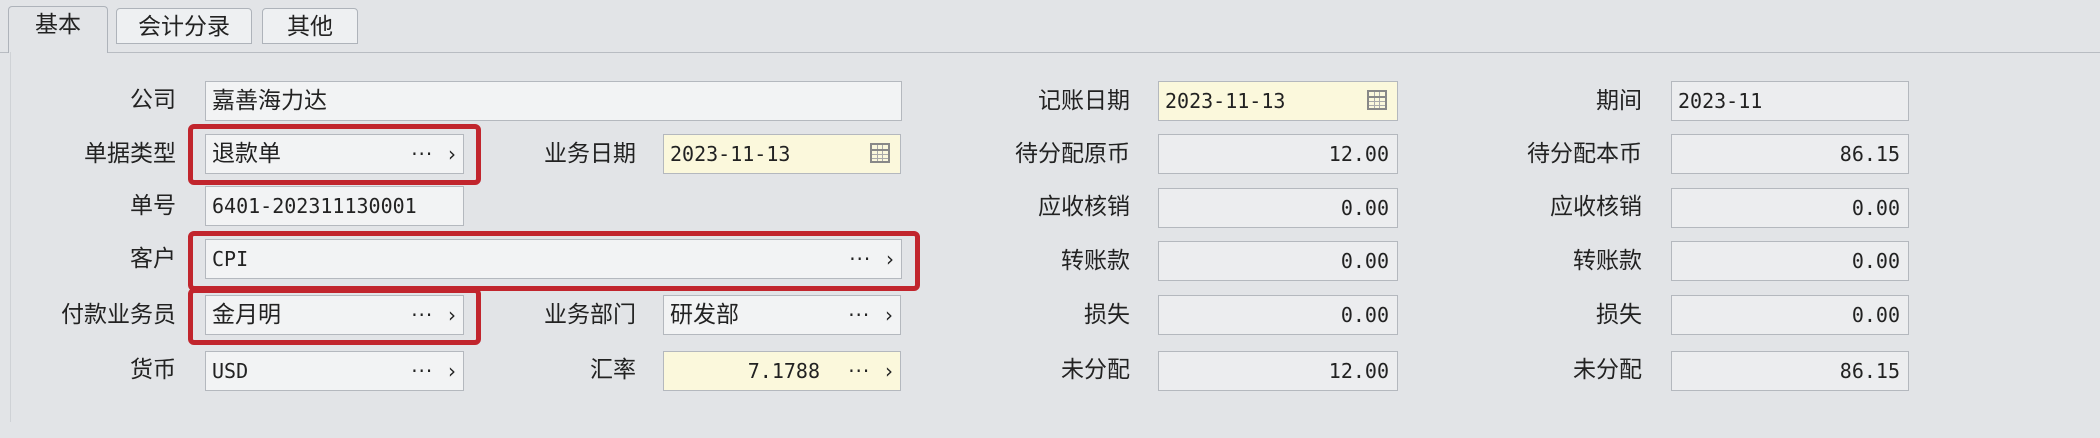  Describe the element at coordinates (1278, 208) in the screenshot. I see `mid-value-2: 0.00` at that location.